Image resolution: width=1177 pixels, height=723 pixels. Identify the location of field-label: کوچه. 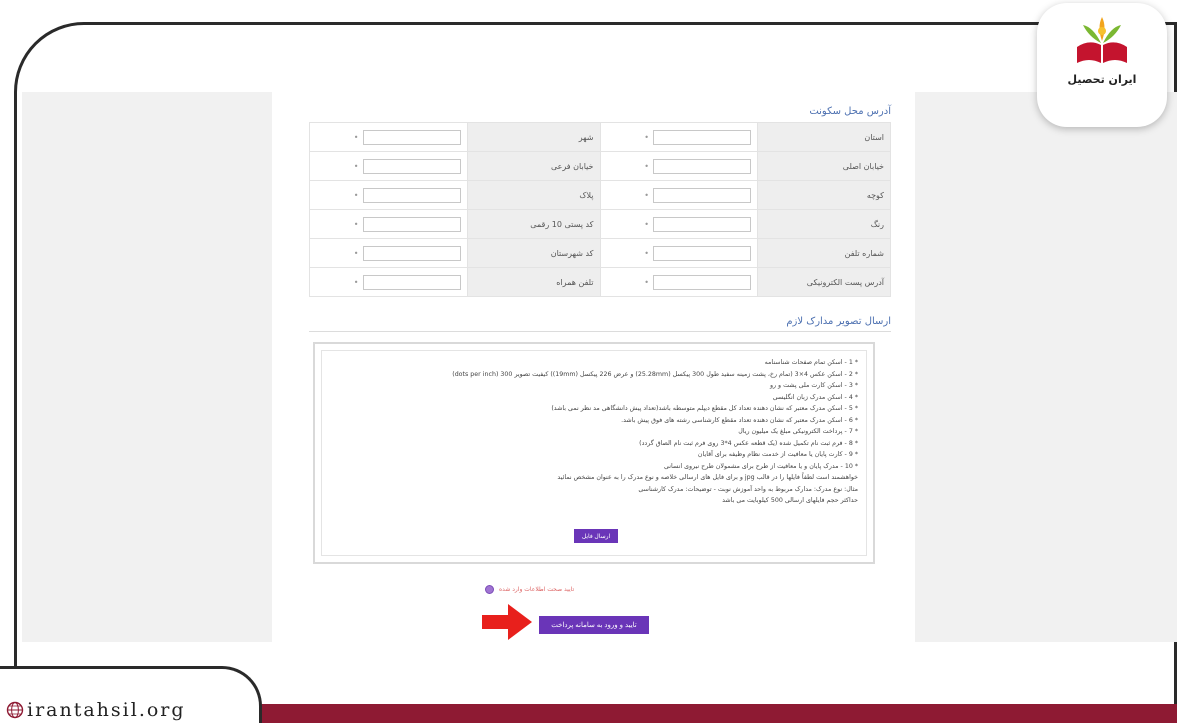
(824, 195).